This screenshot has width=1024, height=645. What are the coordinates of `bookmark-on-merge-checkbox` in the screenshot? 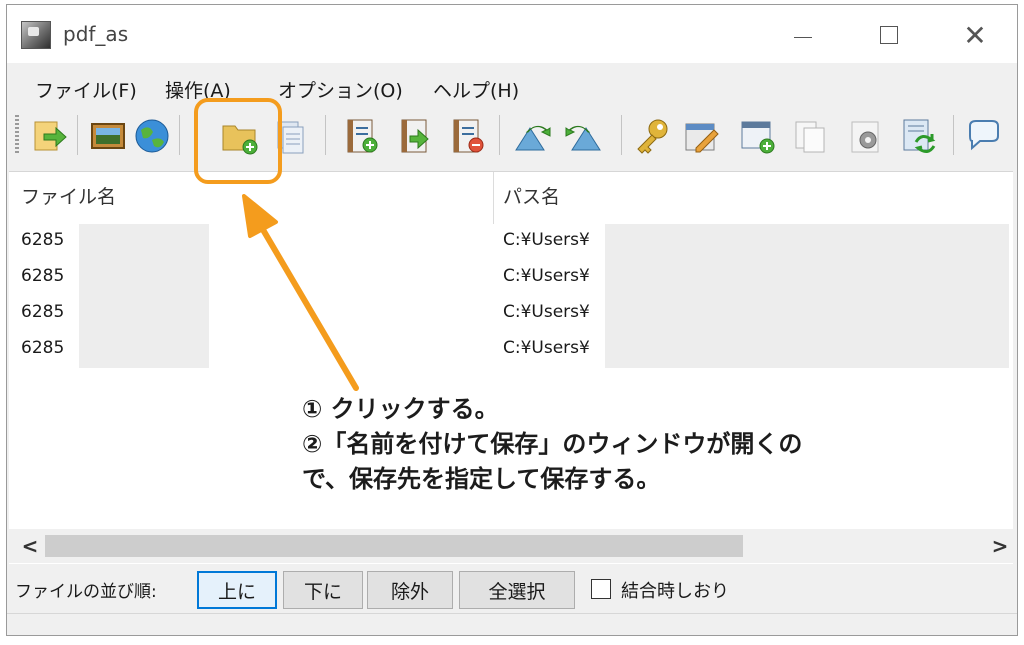 It's located at (601, 589).